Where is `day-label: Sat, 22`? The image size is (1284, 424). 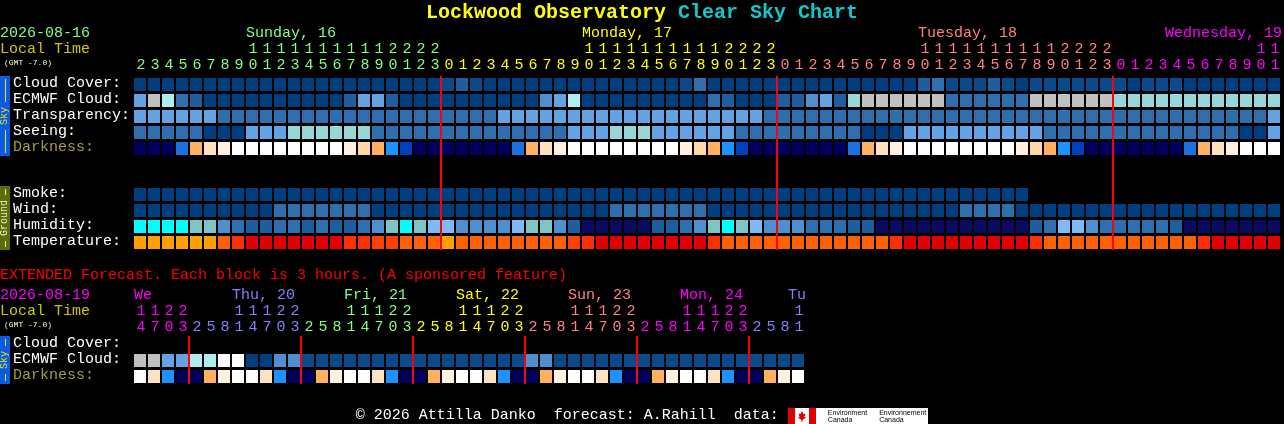 day-label: Sat, 22 is located at coordinates (487, 296).